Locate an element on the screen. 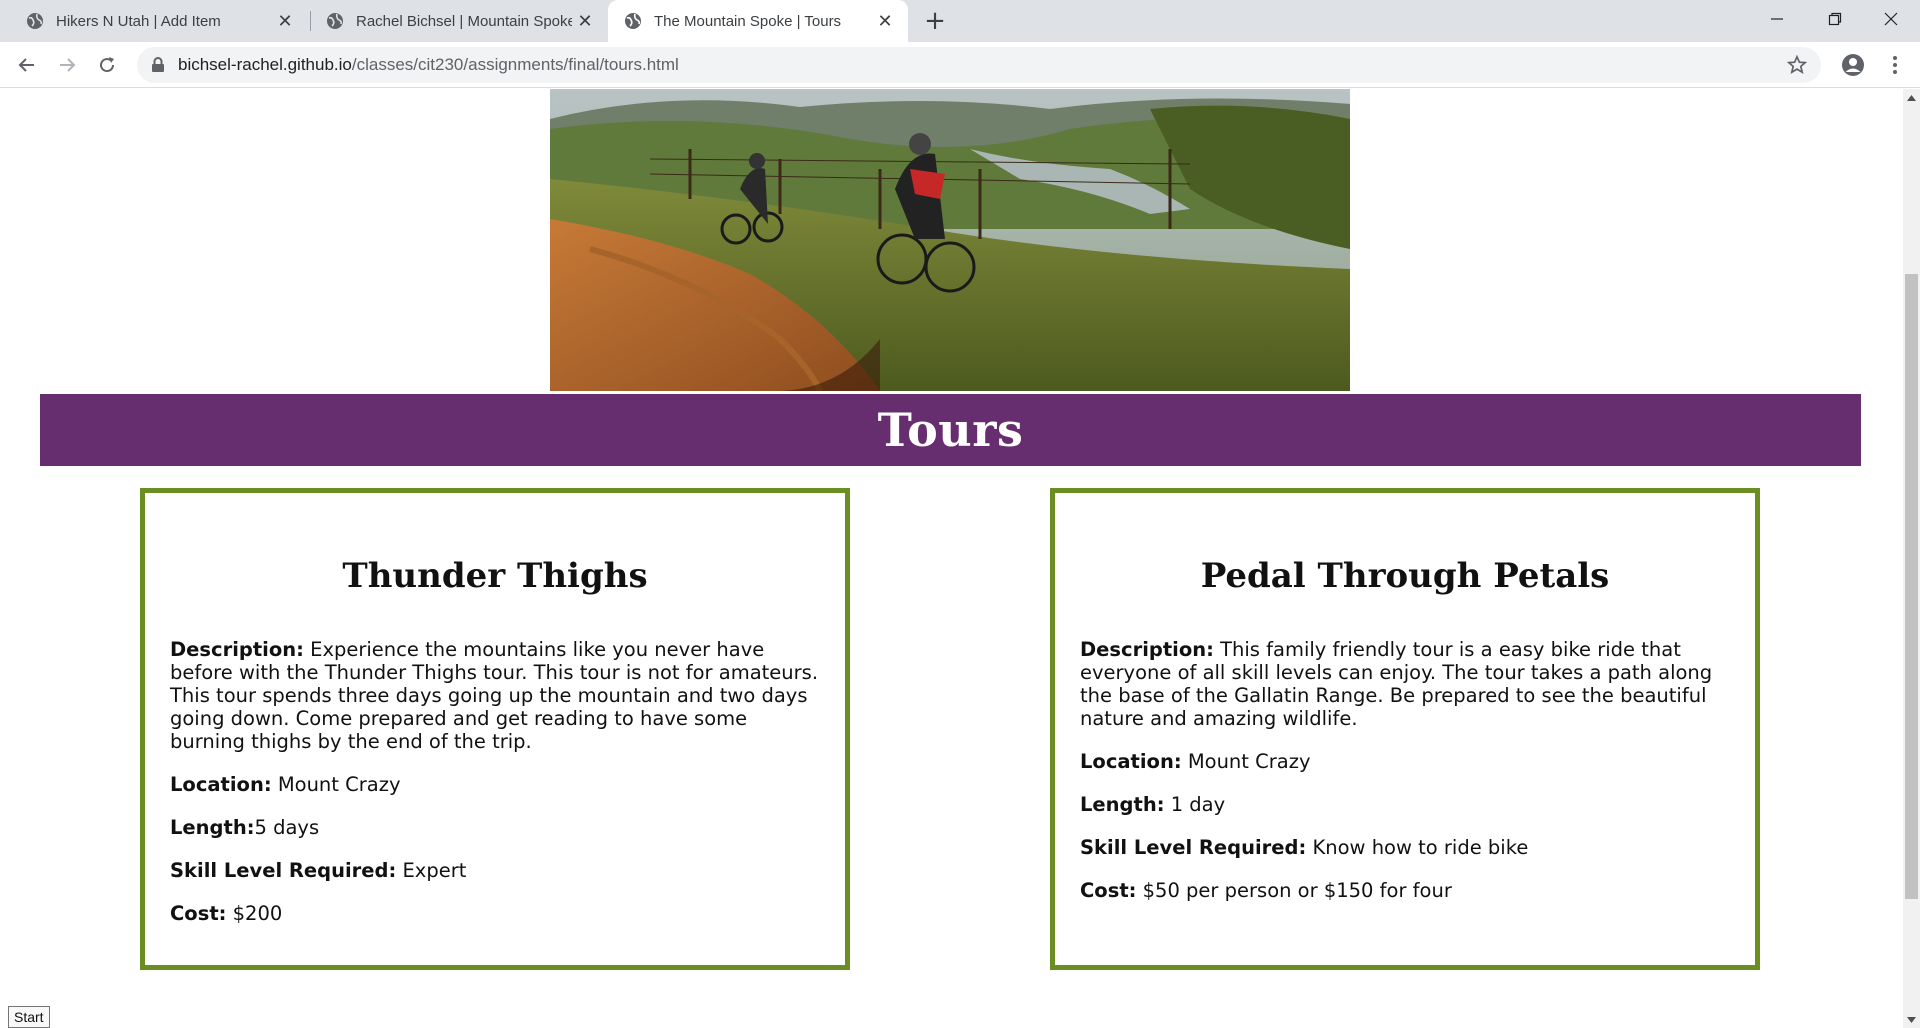 The width and height of the screenshot is (1920, 1028). bookmark-button is located at coordinates (1797, 65).